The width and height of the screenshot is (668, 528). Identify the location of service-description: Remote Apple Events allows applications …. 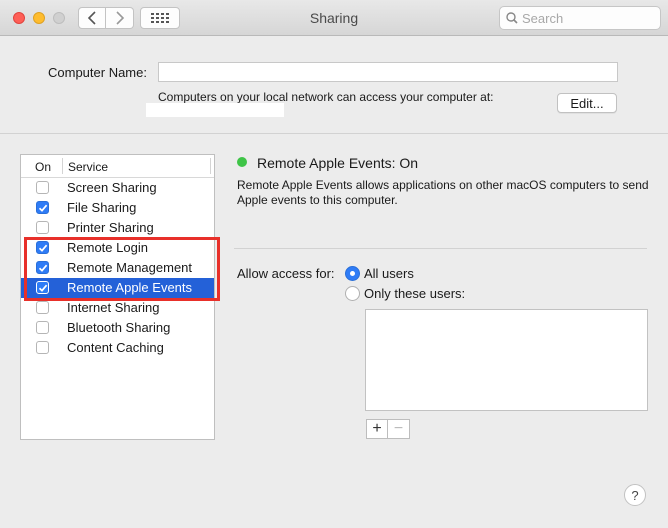
(443, 192).